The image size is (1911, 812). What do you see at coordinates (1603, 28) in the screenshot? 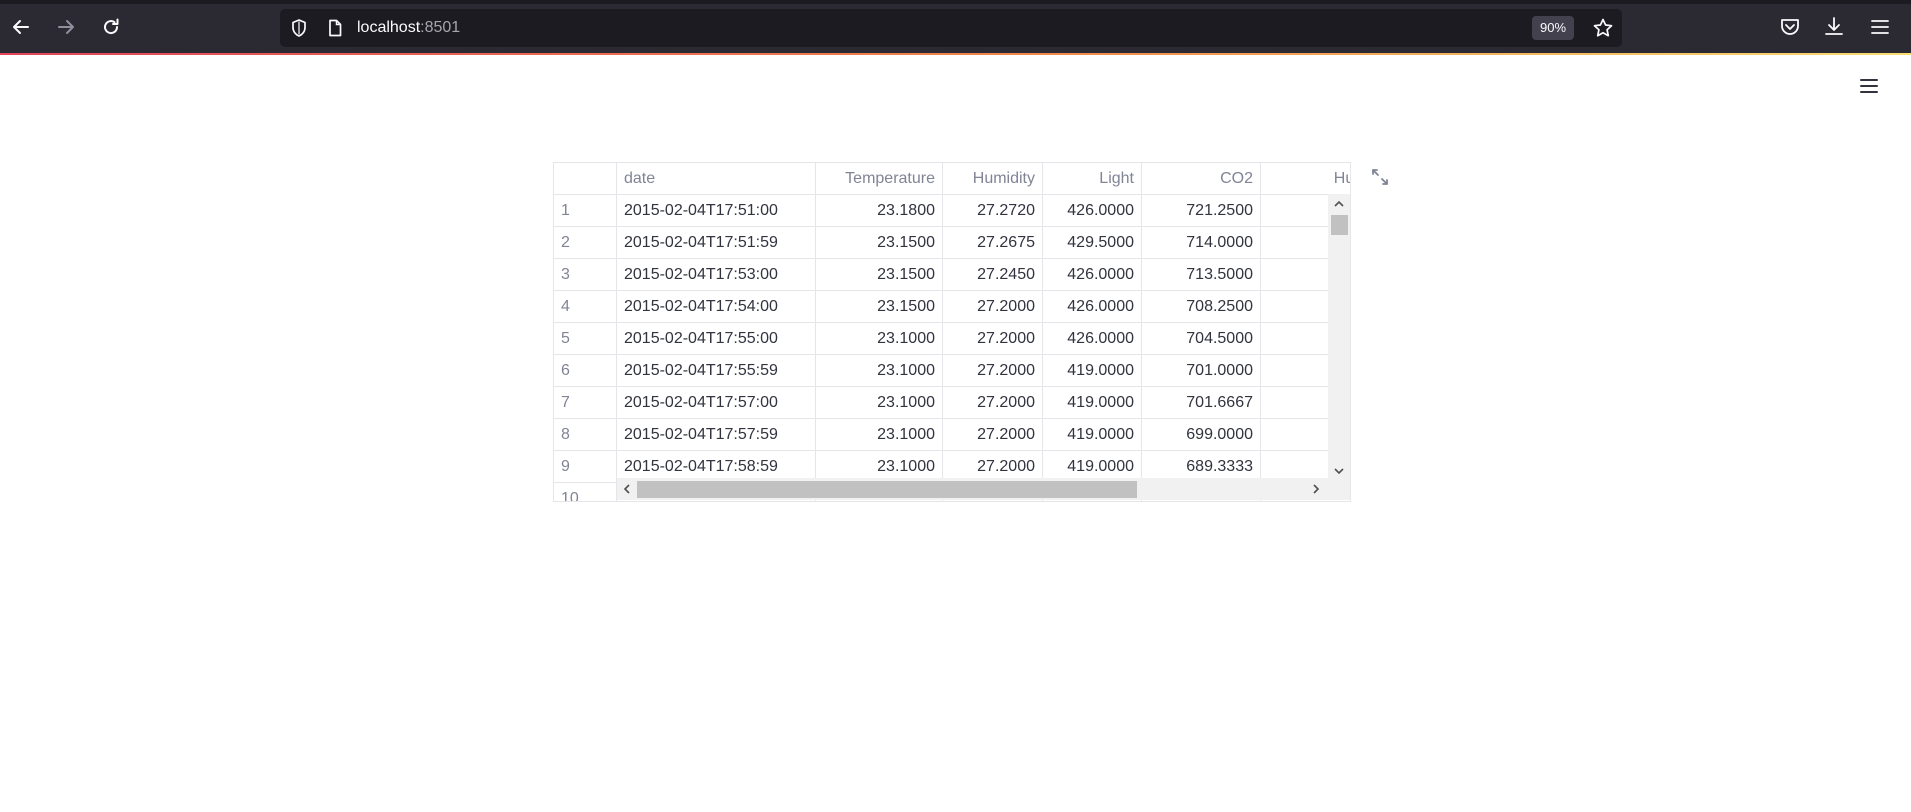
I see `star-icon` at bounding box center [1603, 28].